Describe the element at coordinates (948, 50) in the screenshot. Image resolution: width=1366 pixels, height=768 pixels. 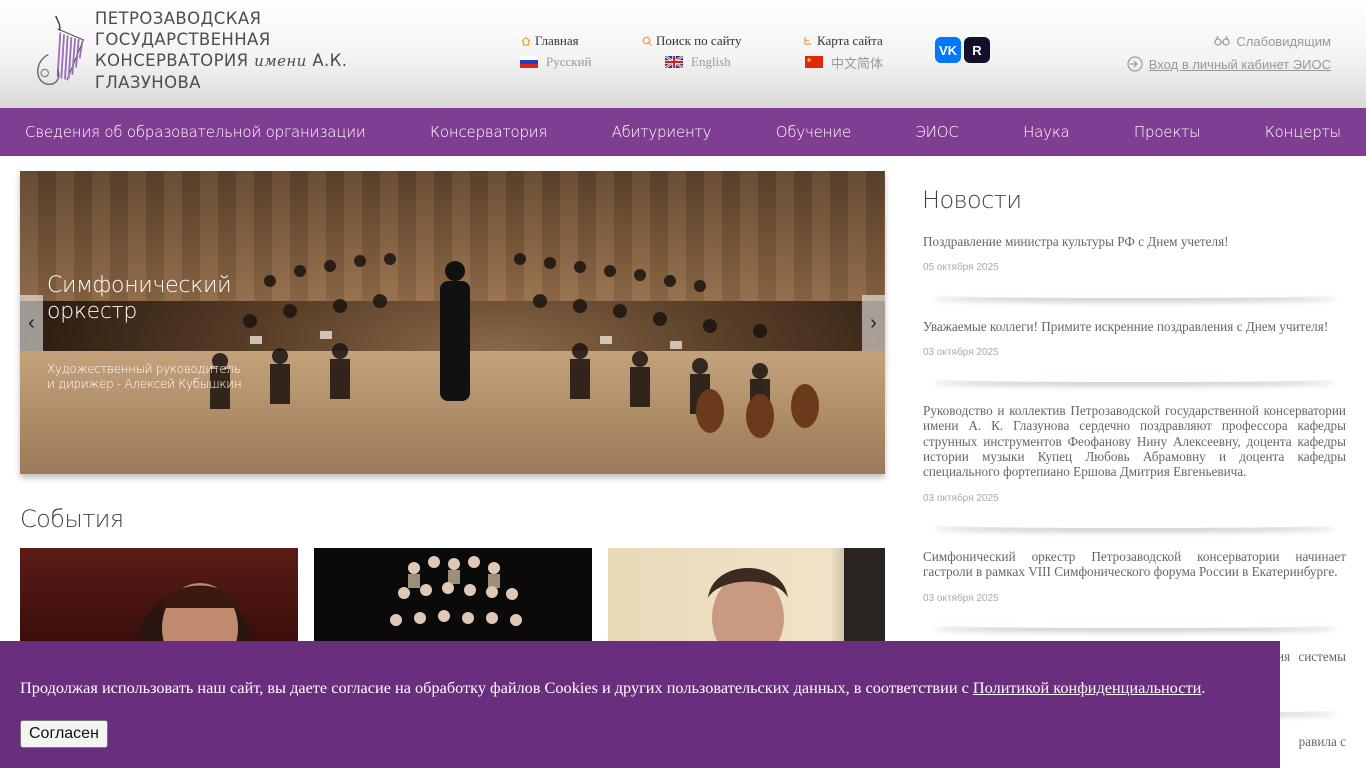
I see `vk-icon: VK` at that location.